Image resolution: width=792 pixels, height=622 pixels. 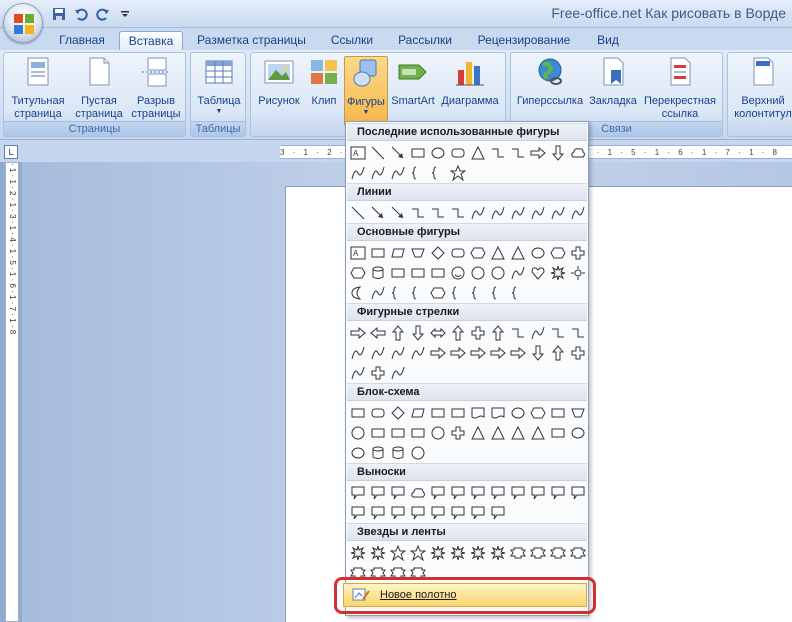 I want to click on page-break-button: Разрыв страницы, so click(x=156, y=88).